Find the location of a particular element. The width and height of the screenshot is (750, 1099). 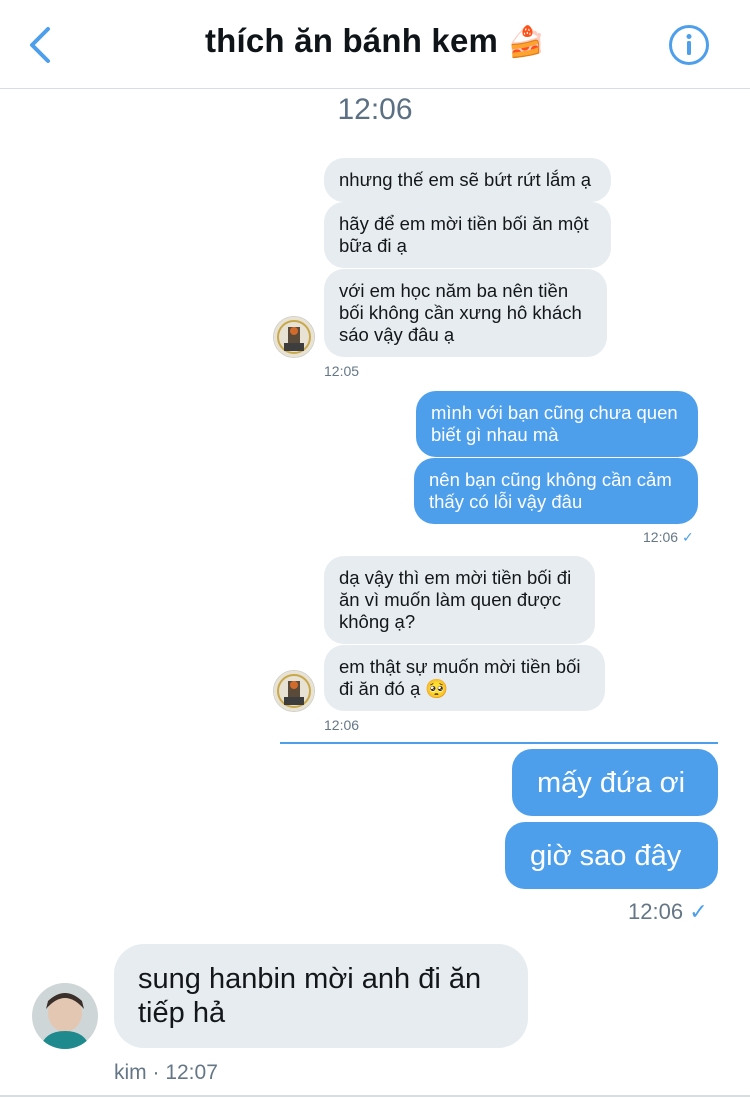

incoming-message: hãy để em mời tiền bối ăn một bữa đi ạ is located at coordinates (467, 235).